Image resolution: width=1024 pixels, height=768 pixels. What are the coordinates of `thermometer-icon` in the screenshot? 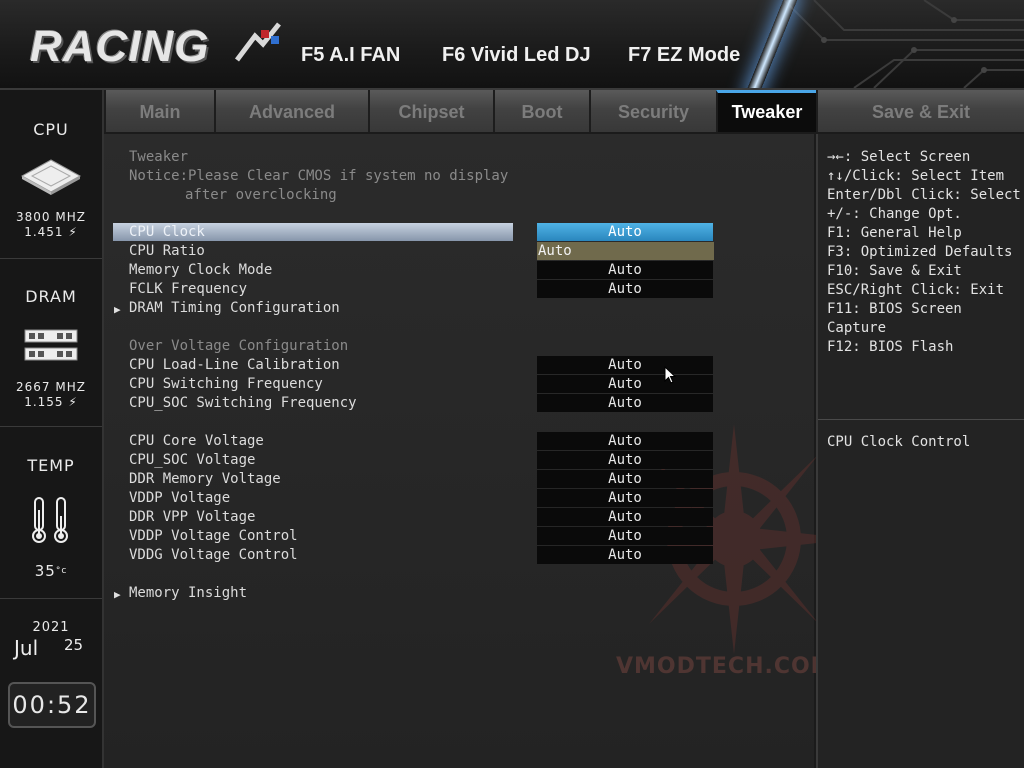 It's located at (51, 522).